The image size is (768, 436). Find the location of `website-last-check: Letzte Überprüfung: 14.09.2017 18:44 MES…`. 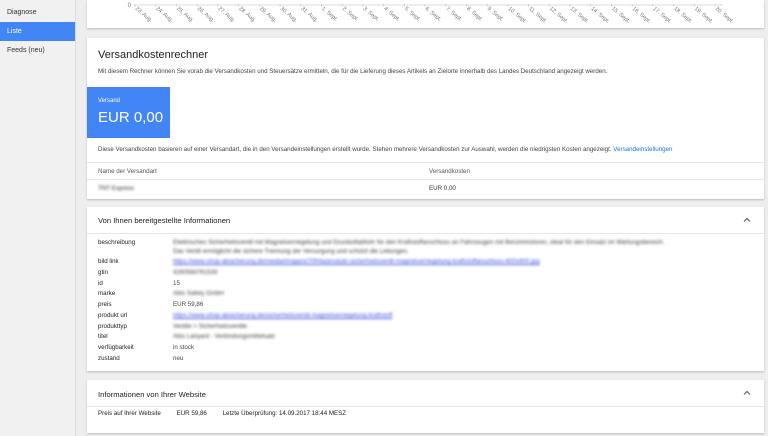

website-last-check: Letzte Überprüfung: 14.09.2017 18:44 MES… is located at coordinates (284, 413).